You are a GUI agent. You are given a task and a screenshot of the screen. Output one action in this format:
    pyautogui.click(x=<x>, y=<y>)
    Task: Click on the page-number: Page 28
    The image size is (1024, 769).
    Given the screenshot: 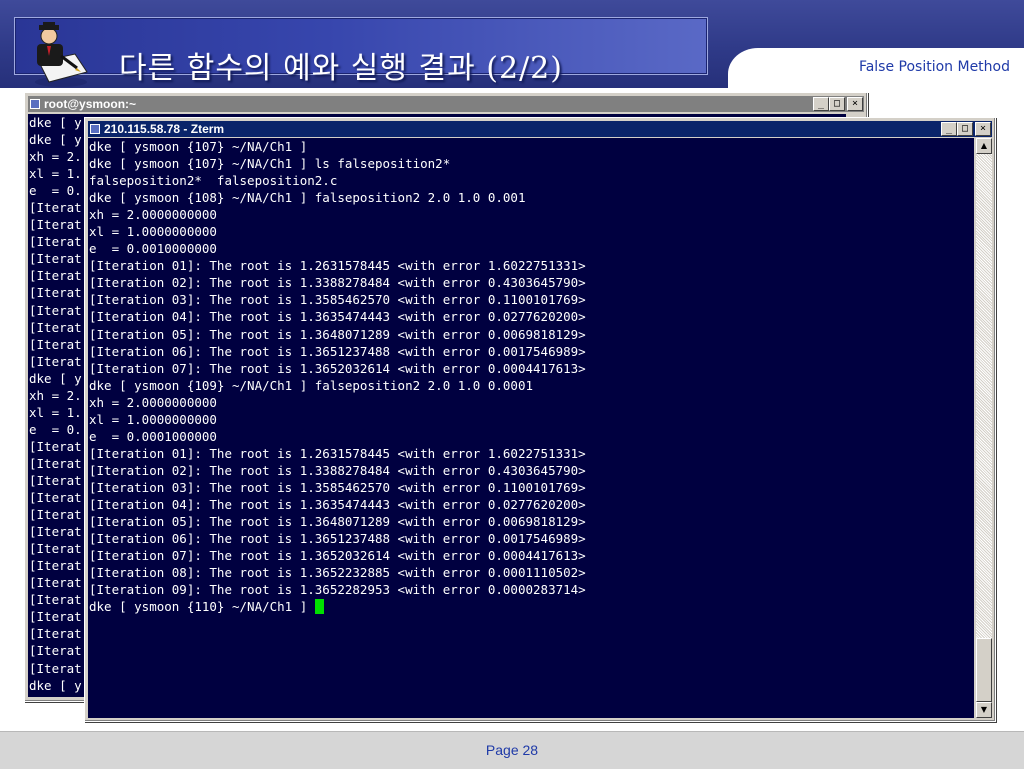 What is the action you would take?
    pyautogui.click(x=512, y=750)
    